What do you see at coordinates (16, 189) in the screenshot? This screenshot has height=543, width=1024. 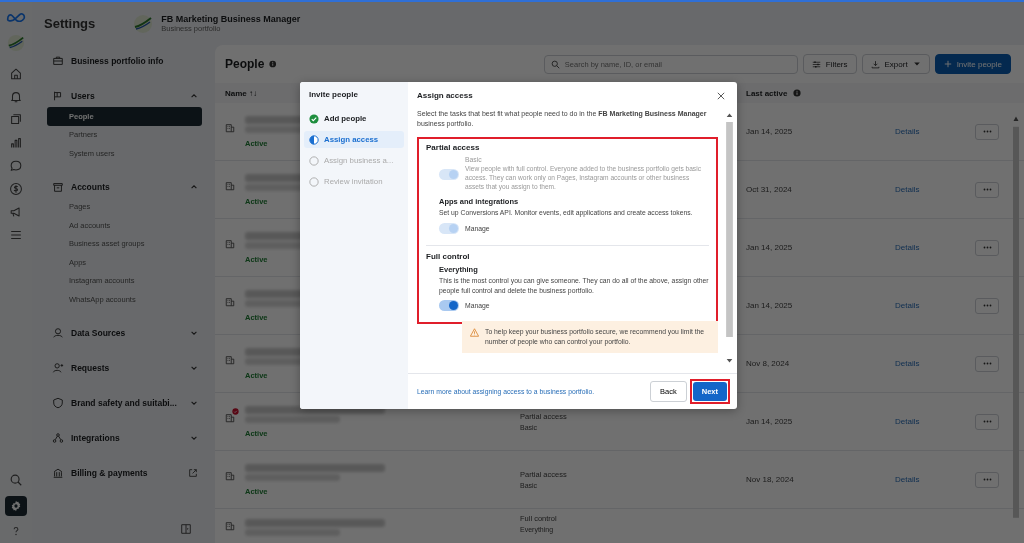 I see `dollar-icon` at bounding box center [16, 189].